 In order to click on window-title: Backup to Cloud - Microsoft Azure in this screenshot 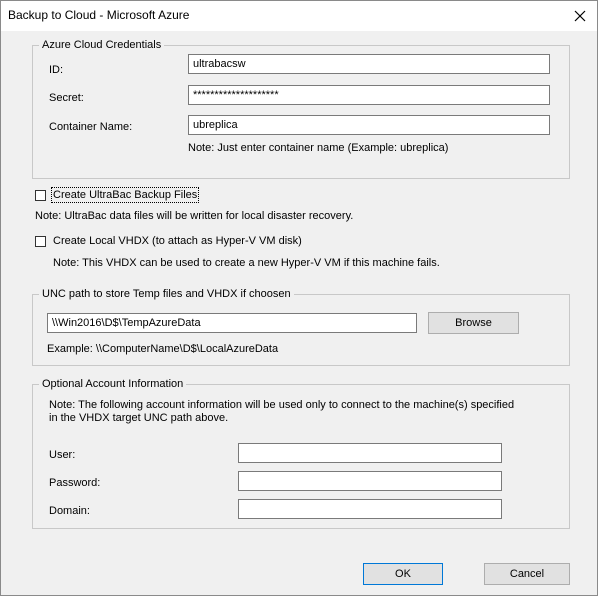, I will do `click(99, 15)`.